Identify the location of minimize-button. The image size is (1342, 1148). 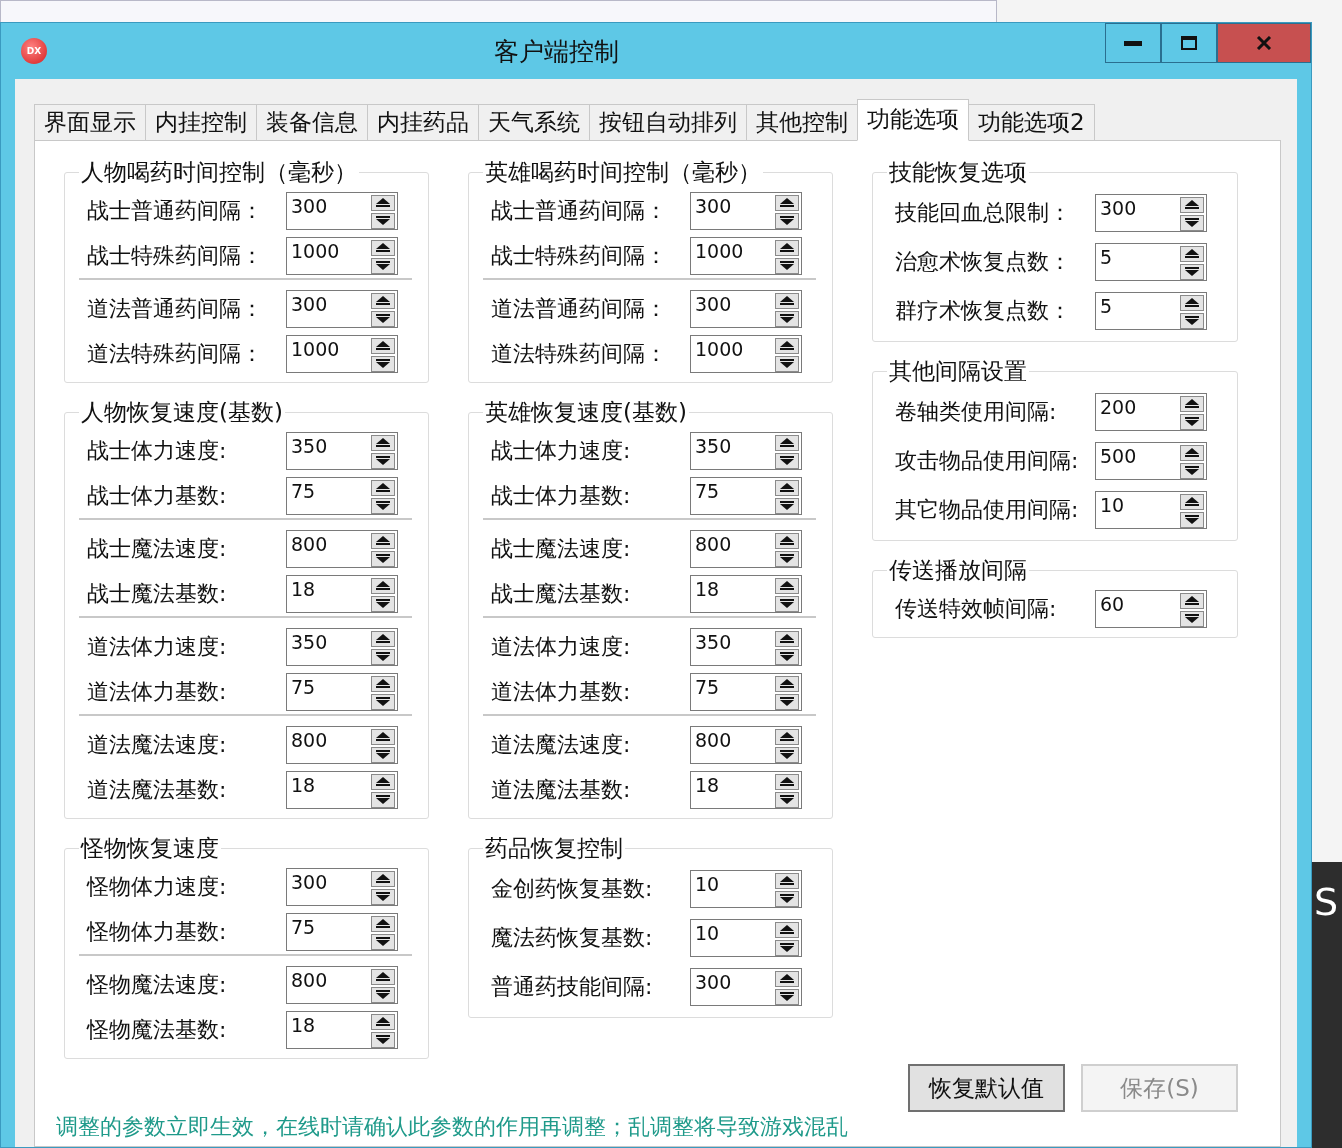
(1133, 43).